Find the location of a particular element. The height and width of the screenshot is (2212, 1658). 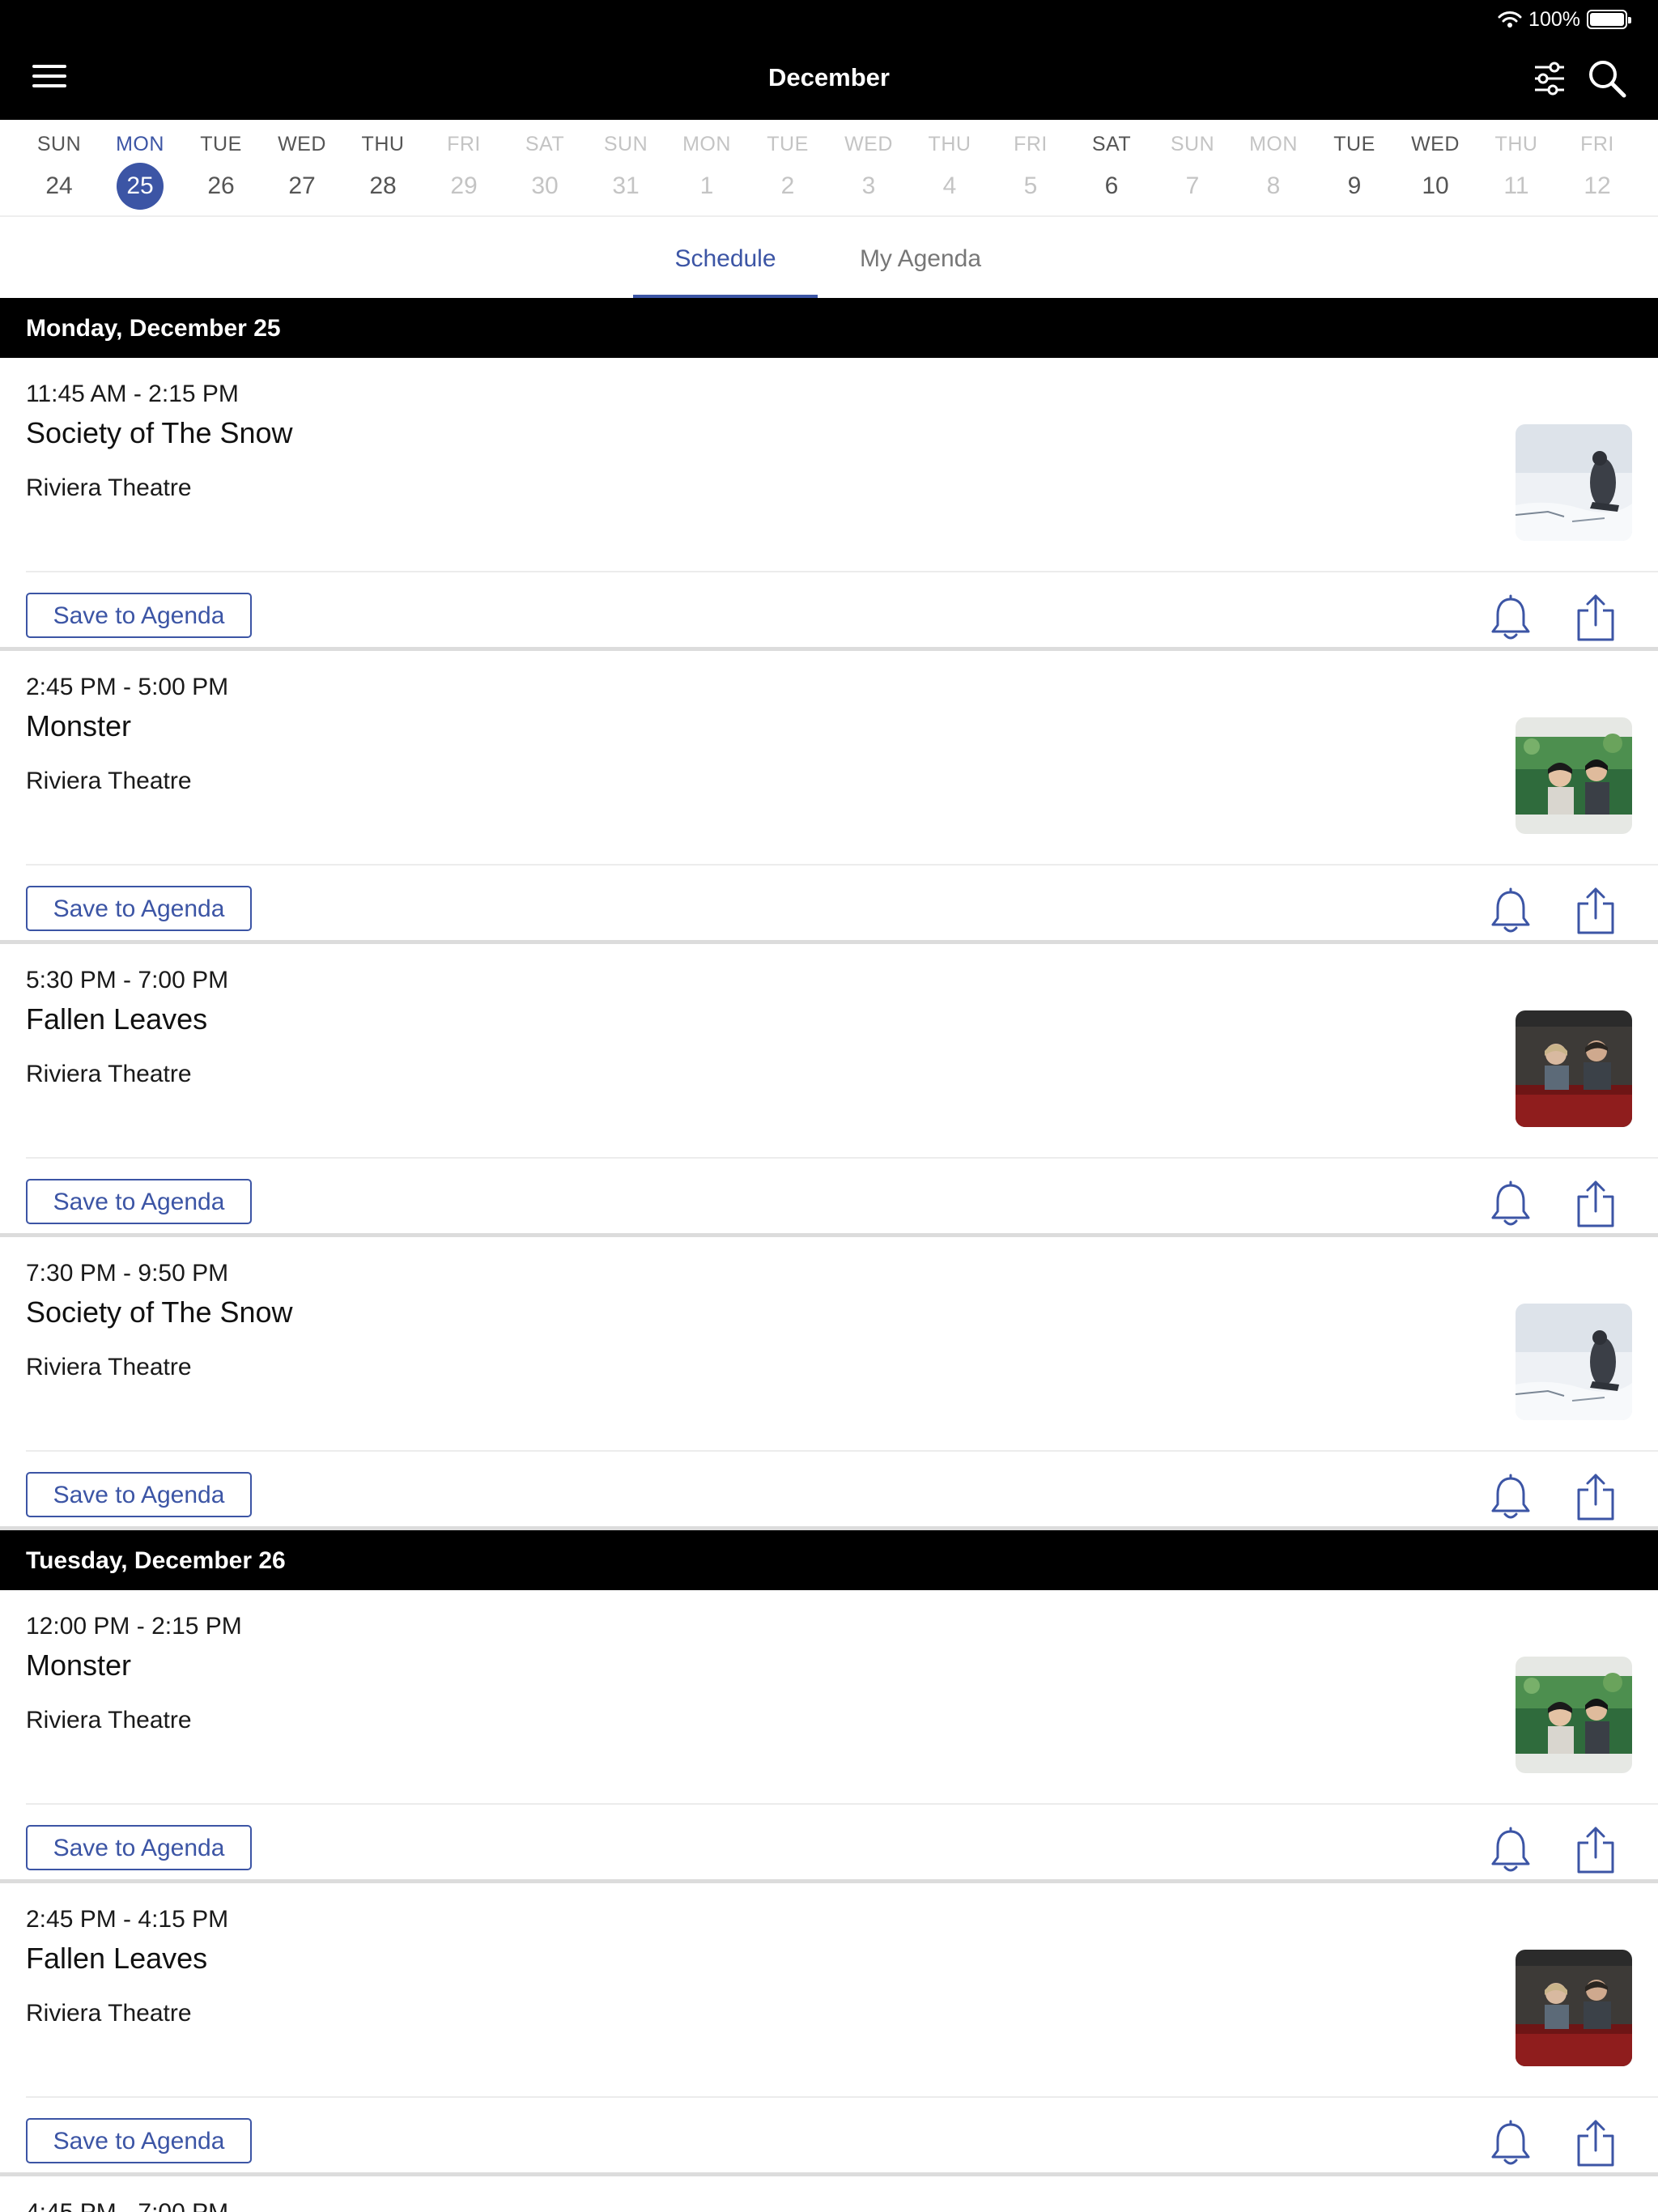

date-item: TUE 2 is located at coordinates (787, 168).